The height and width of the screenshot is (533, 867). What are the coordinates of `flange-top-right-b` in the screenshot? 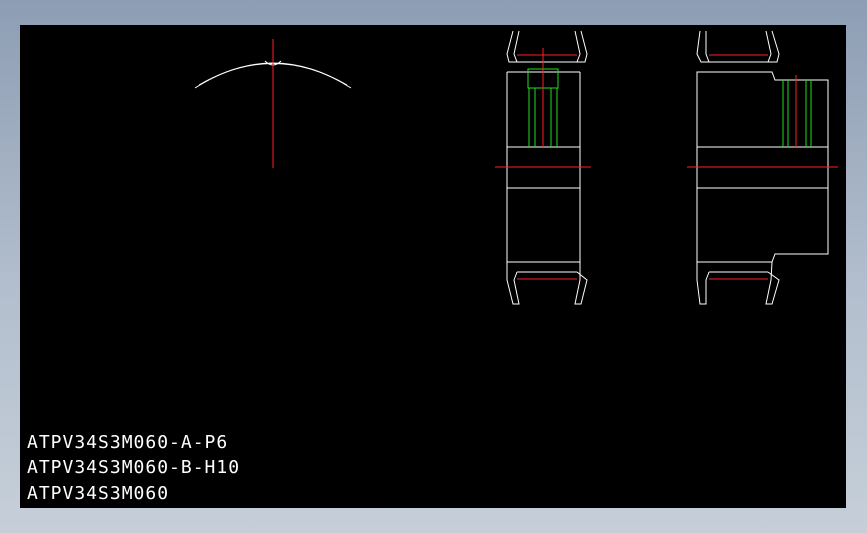 It's located at (772, 46).